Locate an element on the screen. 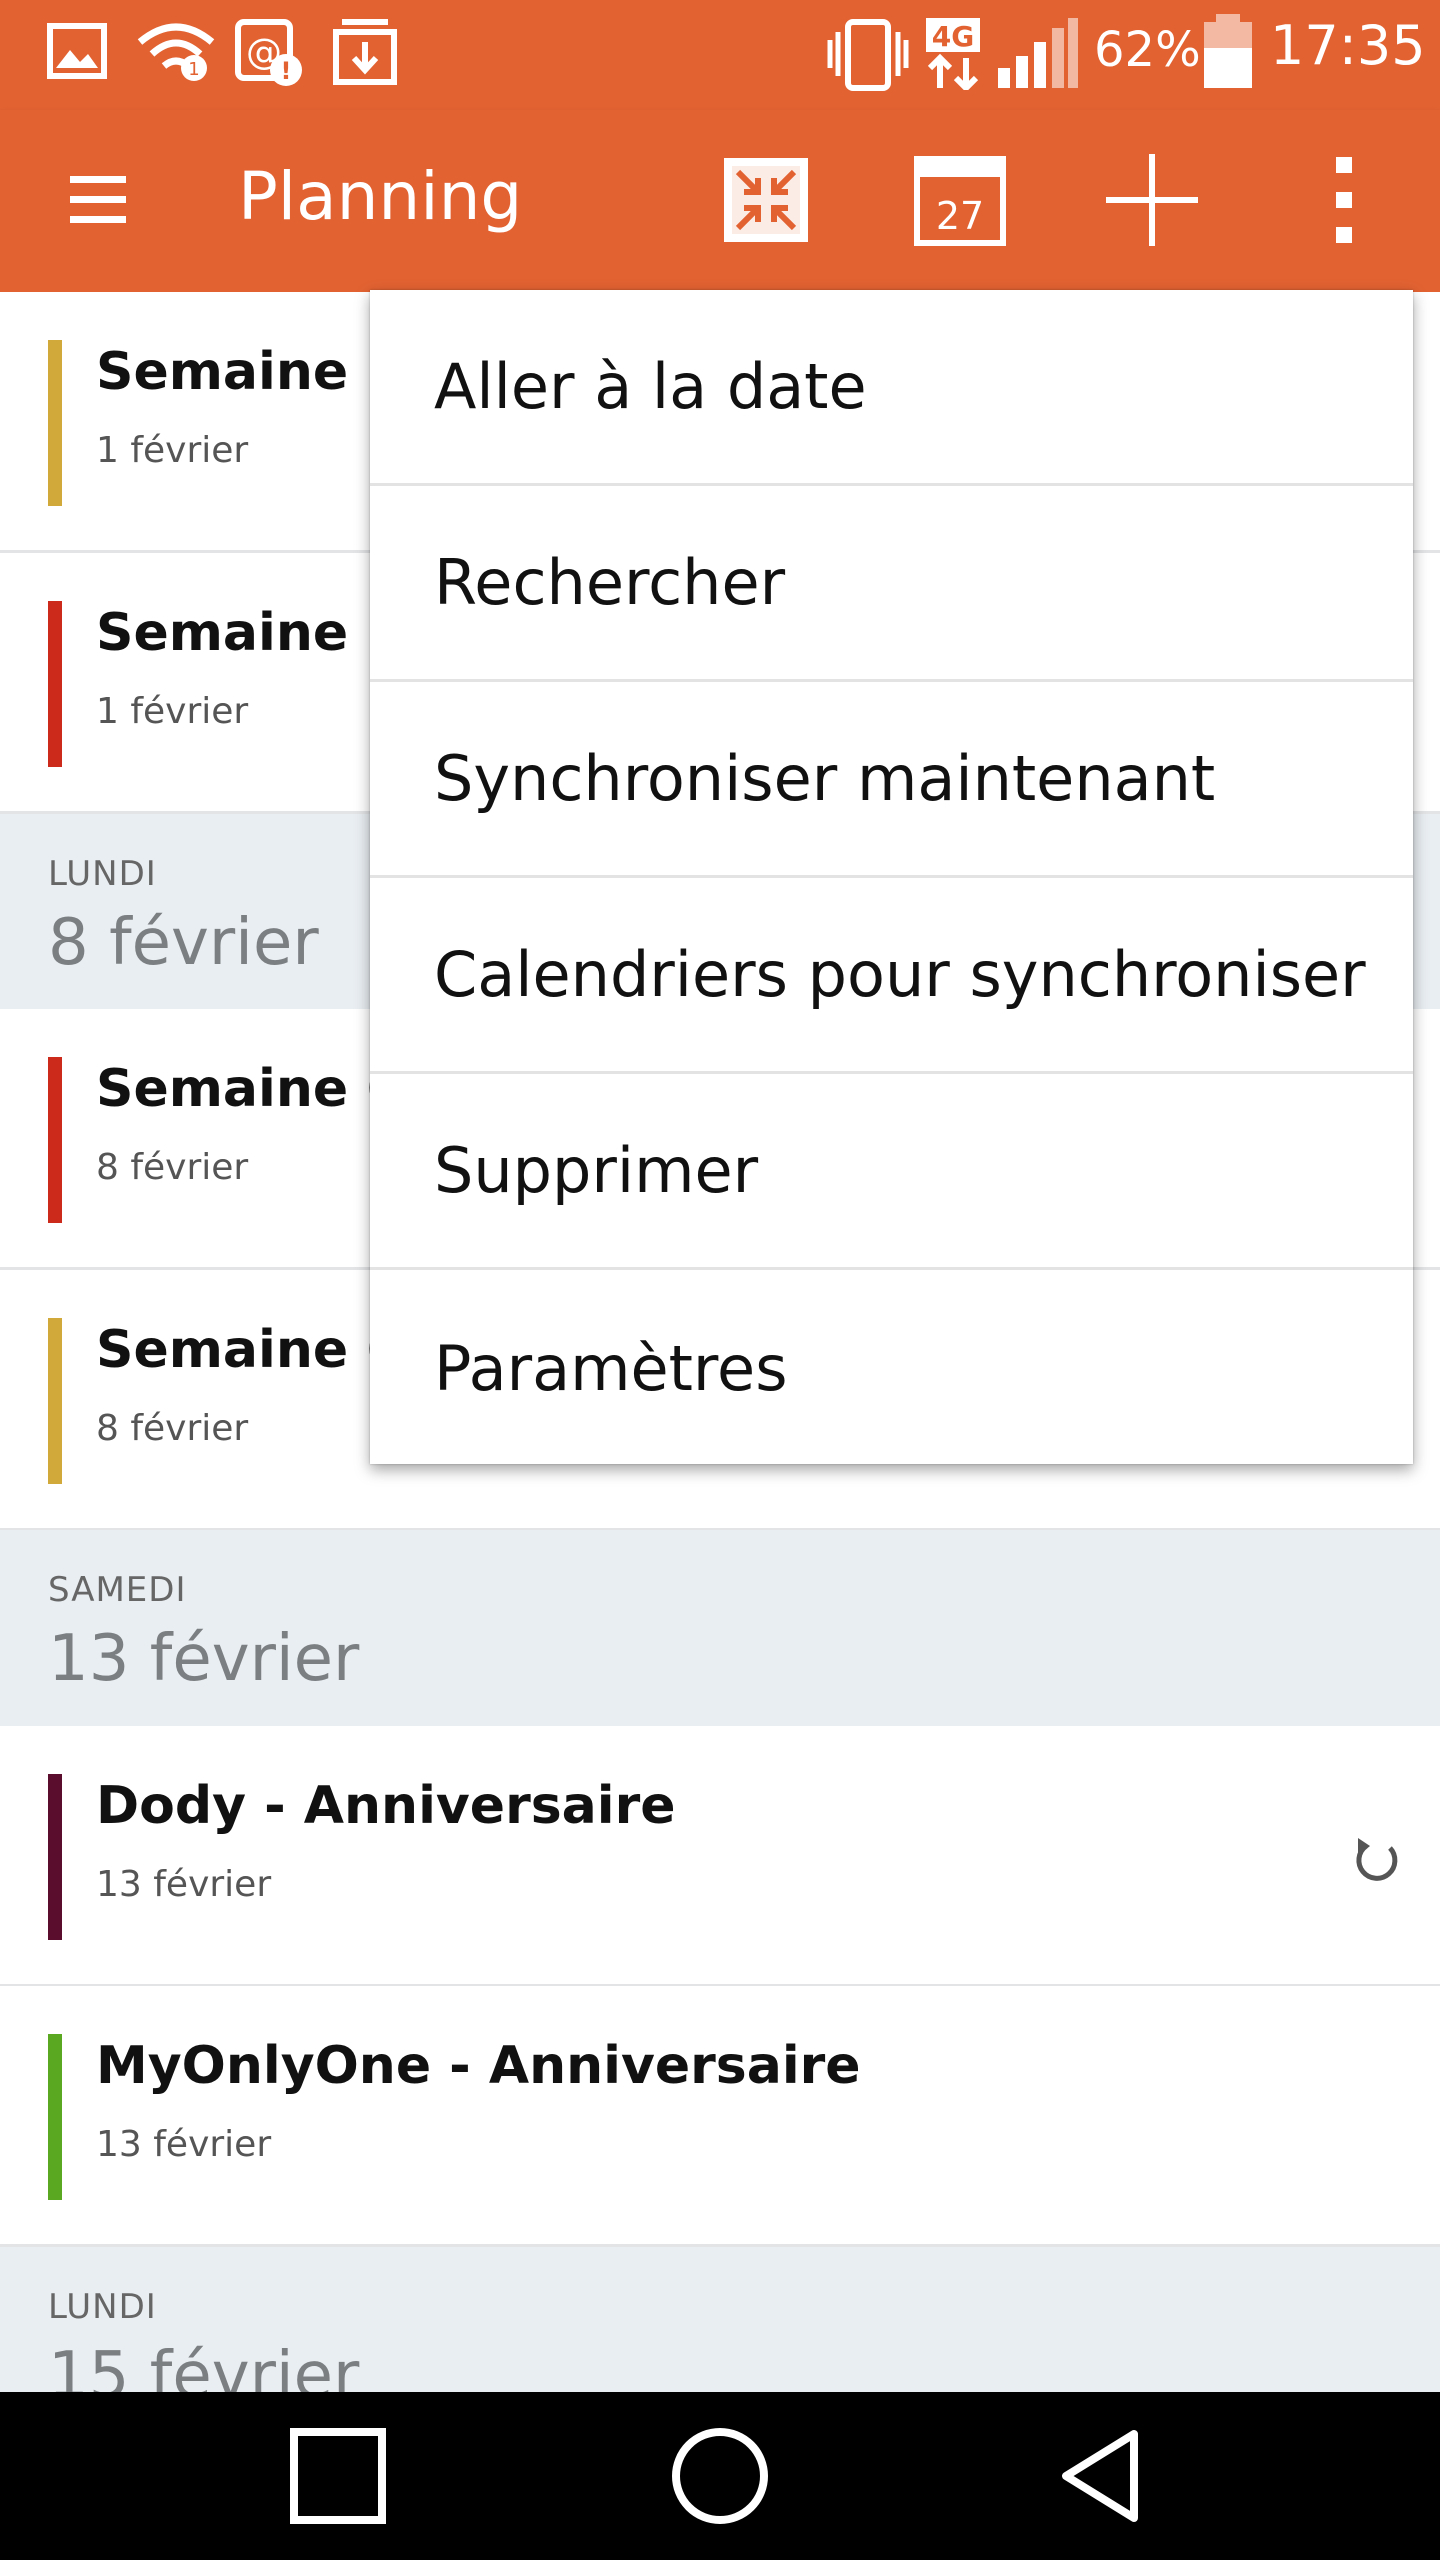  svg-text: 27 is located at coordinates (960, 216).